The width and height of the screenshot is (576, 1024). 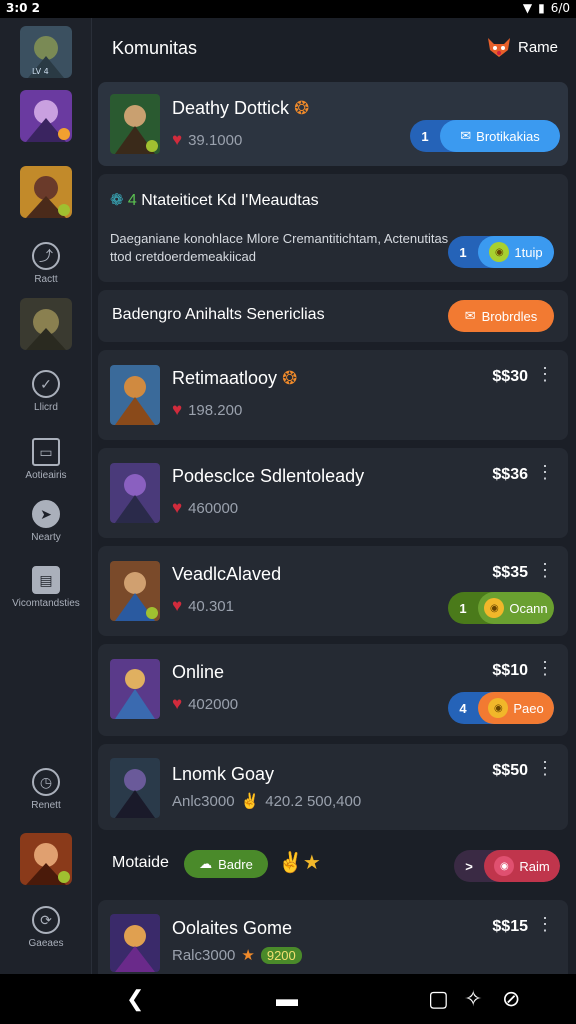 What do you see at coordinates (241, 108) in the screenshot?
I see `featured-title: Deathy Dottick ❂` at bounding box center [241, 108].